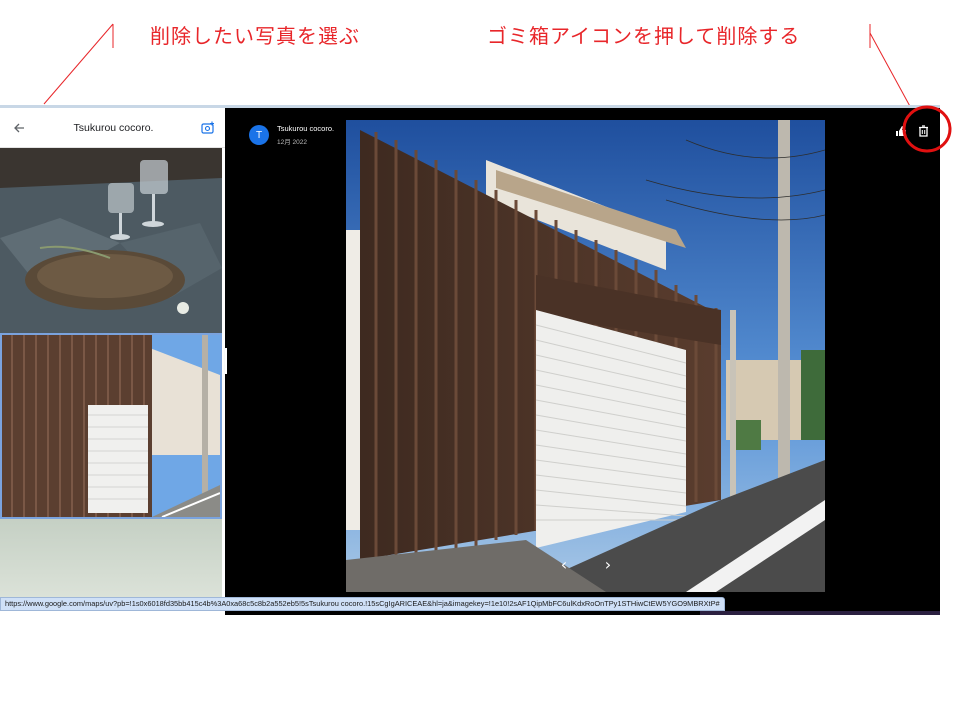 The height and width of the screenshot is (720, 960). I want to click on place-title: Tsukurou cocoro., so click(113, 127).